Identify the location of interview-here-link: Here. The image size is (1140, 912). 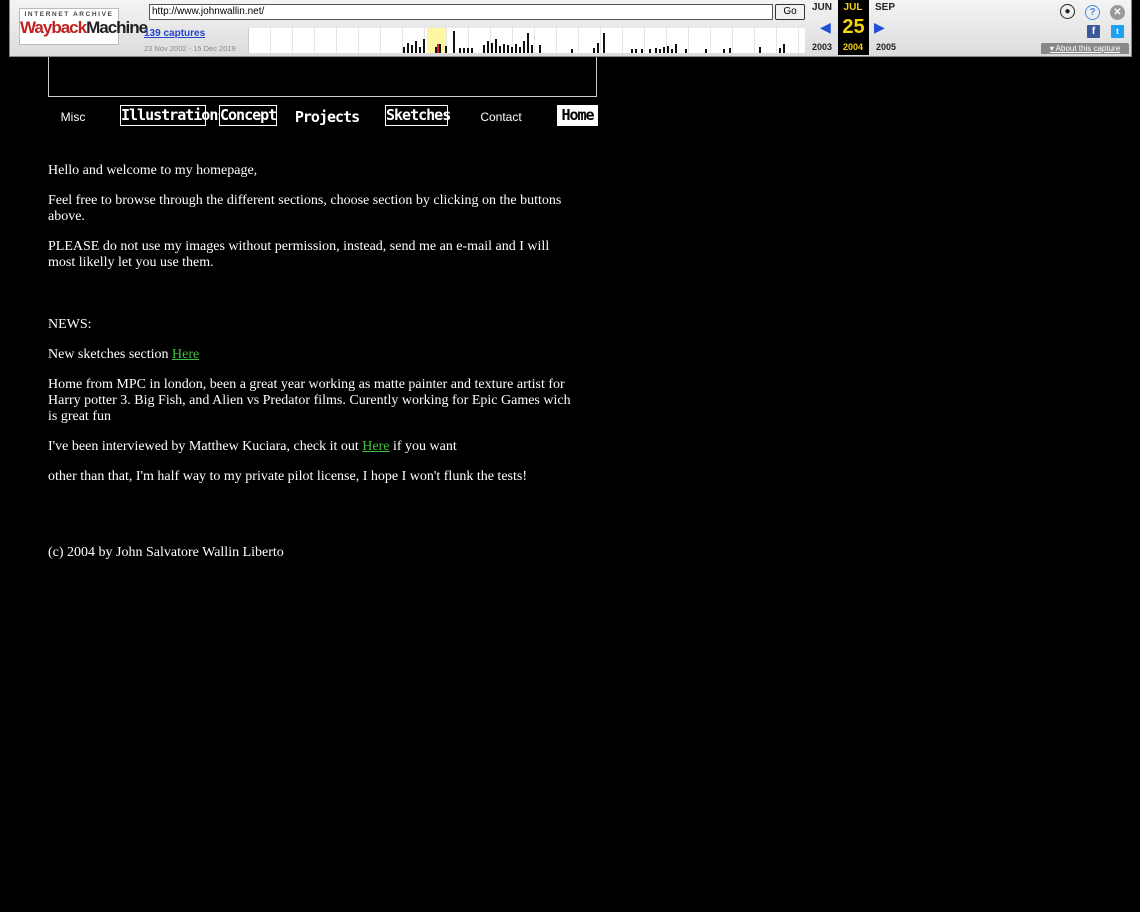
(375, 446).